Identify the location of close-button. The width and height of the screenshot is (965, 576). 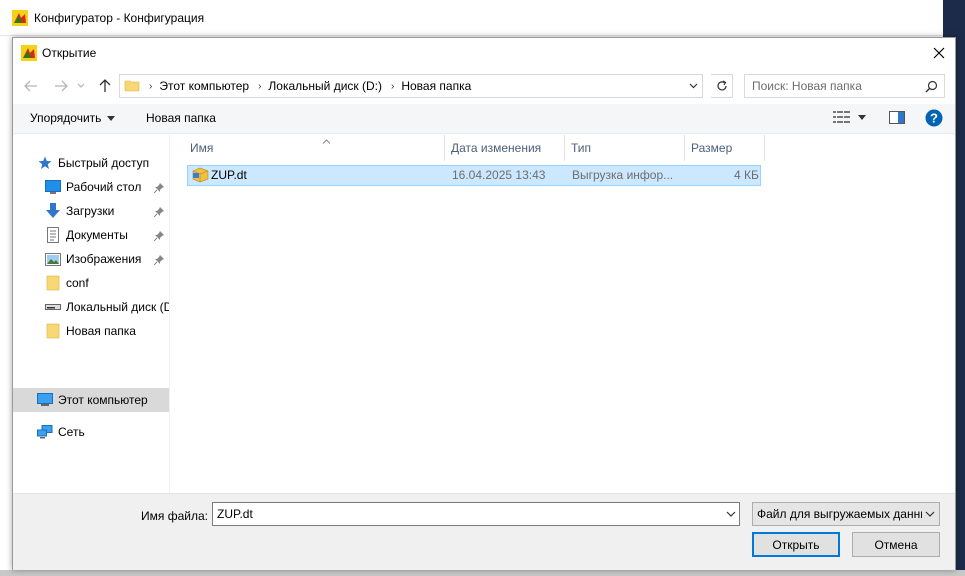
(939, 53).